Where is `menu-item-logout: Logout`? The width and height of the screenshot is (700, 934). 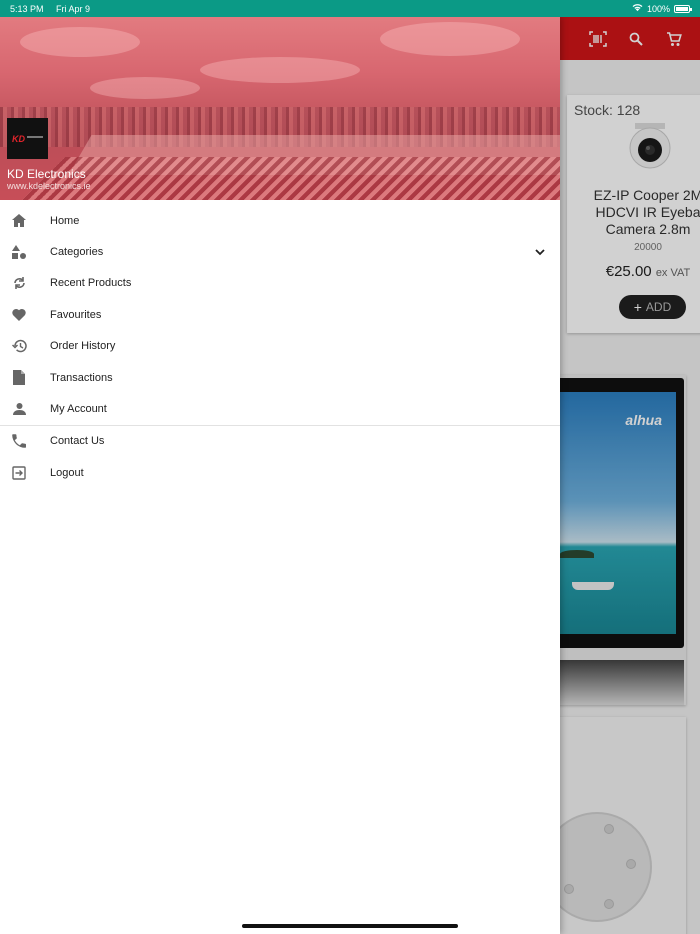
menu-item-logout: Logout is located at coordinates (280, 472).